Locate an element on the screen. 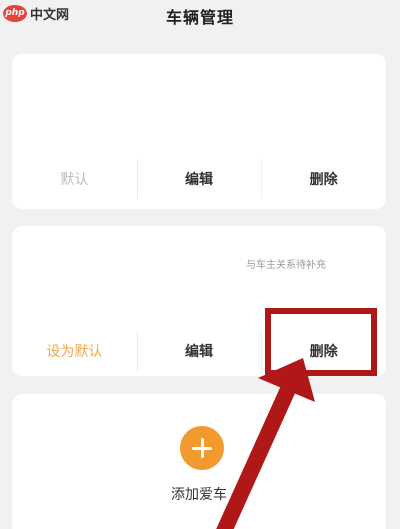  watermark-text: 中文网 is located at coordinates (50, 15).